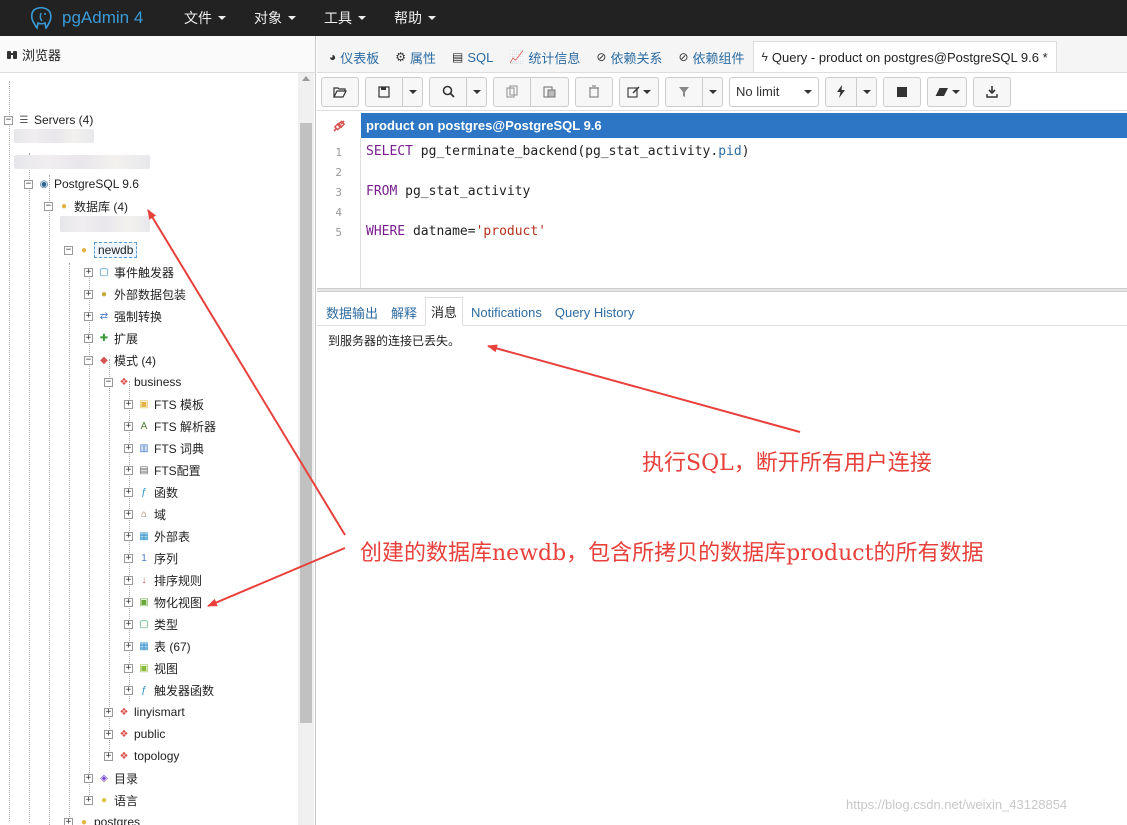  What do you see at coordinates (163, 580) in the screenshot?
I see `tree-node: + ↓ 排序规则` at bounding box center [163, 580].